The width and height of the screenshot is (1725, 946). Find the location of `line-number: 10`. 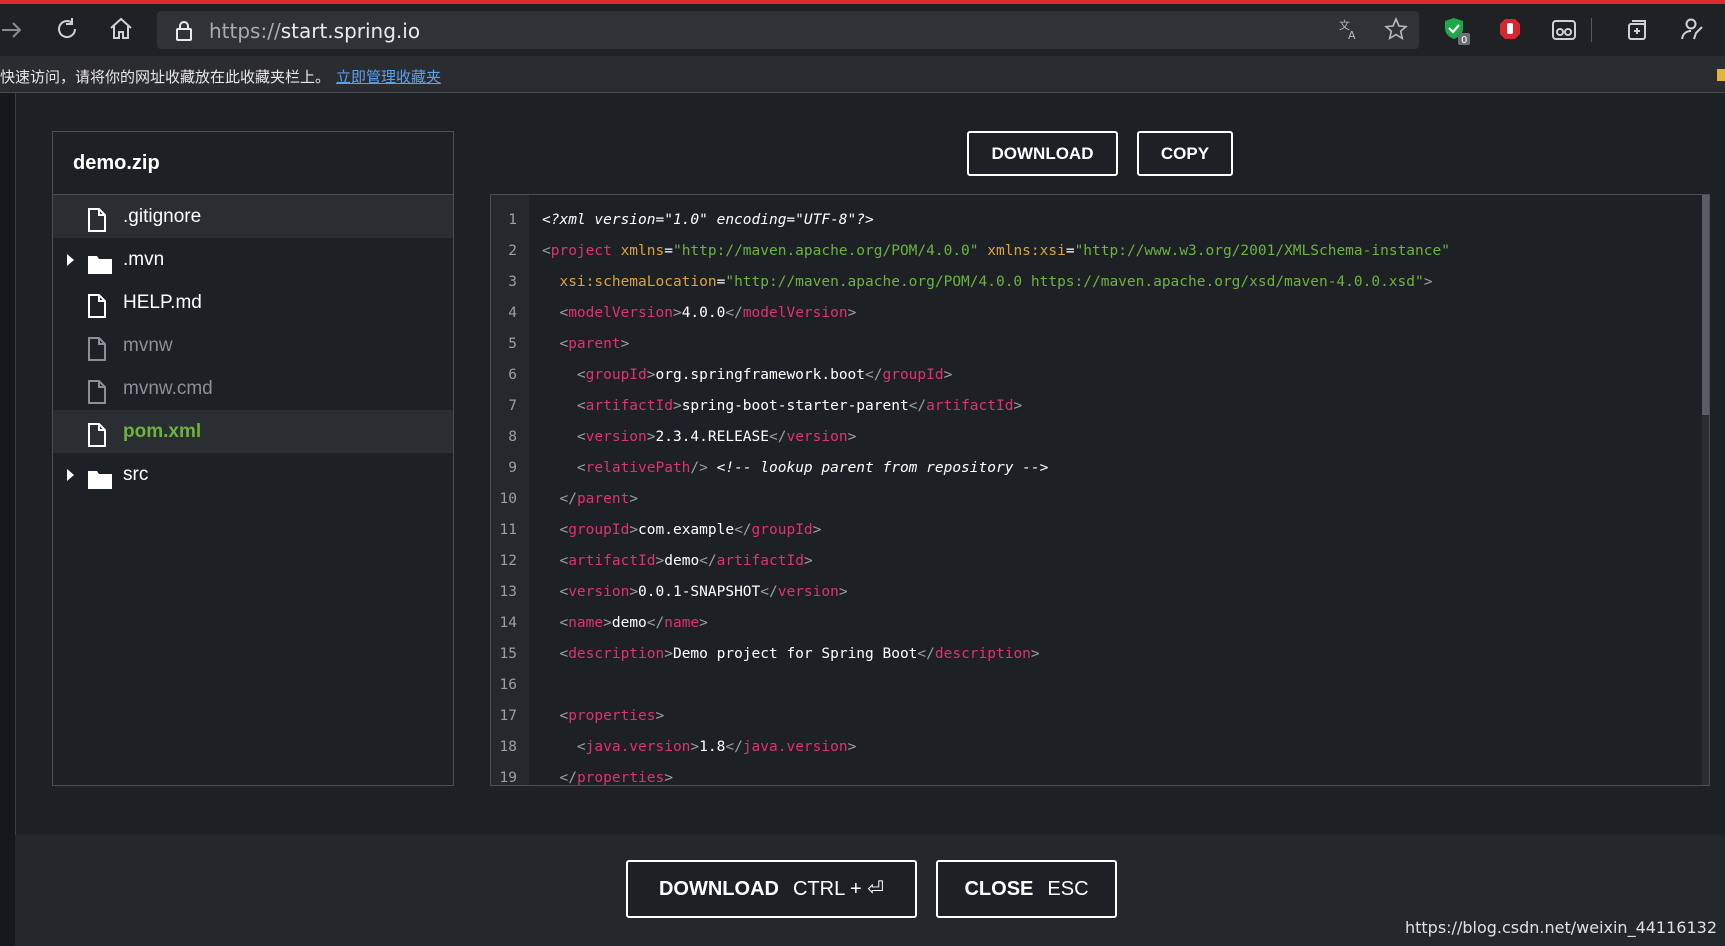

line-number: 10 is located at coordinates (508, 499).